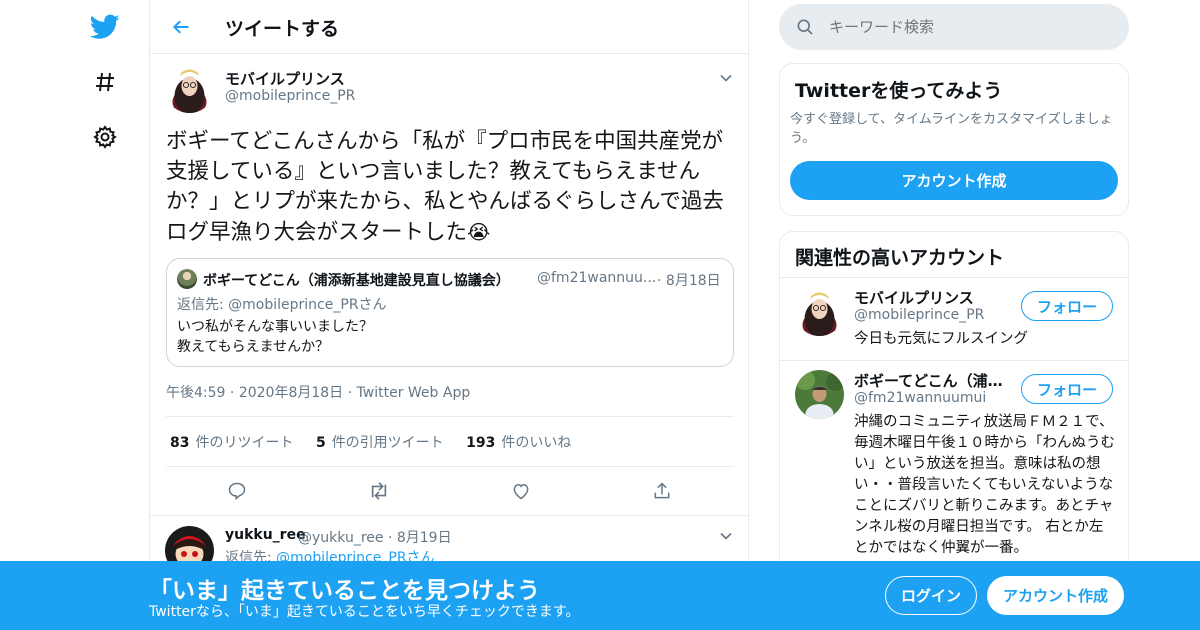  What do you see at coordinates (805, 29) in the screenshot?
I see `search-icon` at bounding box center [805, 29].